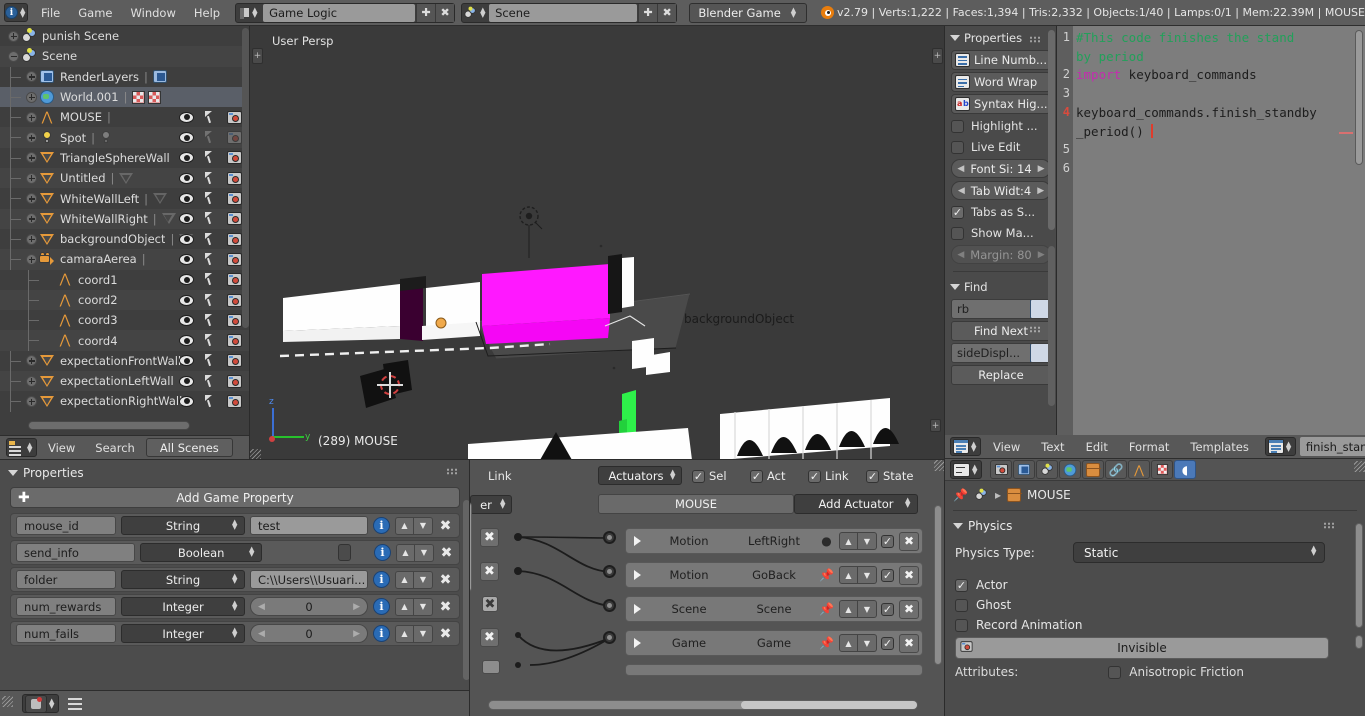 Image resolution: width=1365 pixels, height=716 pixels. I want to click on find-header: Find, so click(1001, 304).